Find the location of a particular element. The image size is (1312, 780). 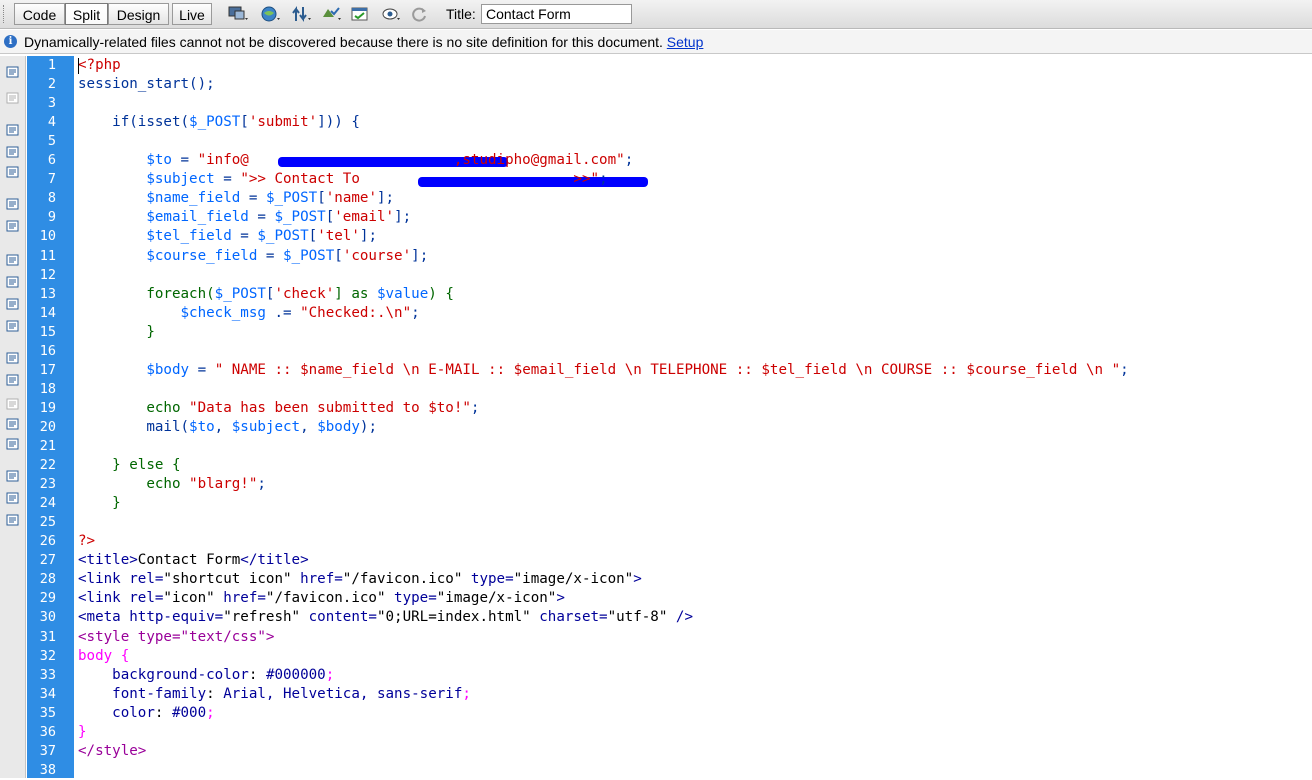

code-line: $email_field = $_POST['email']; is located at coordinates (244, 217).